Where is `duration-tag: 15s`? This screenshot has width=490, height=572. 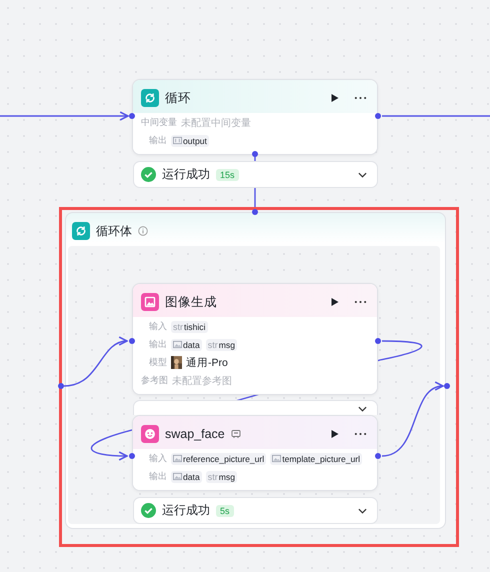
duration-tag: 15s is located at coordinates (227, 174).